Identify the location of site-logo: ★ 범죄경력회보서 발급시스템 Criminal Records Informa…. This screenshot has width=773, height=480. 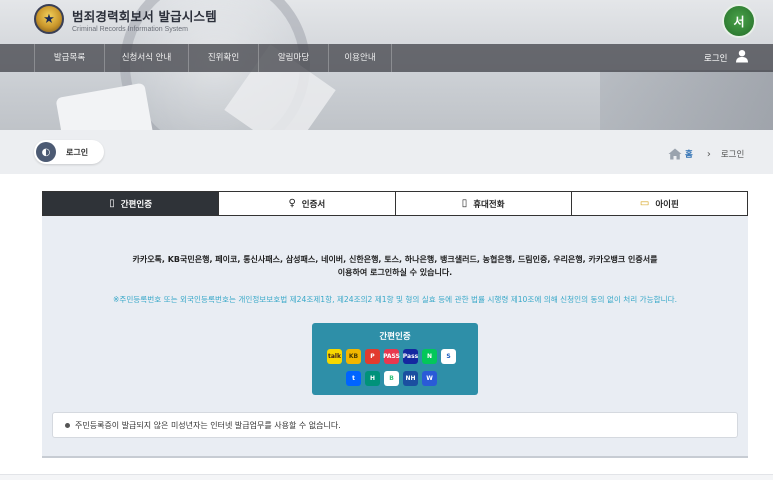
(125, 19).